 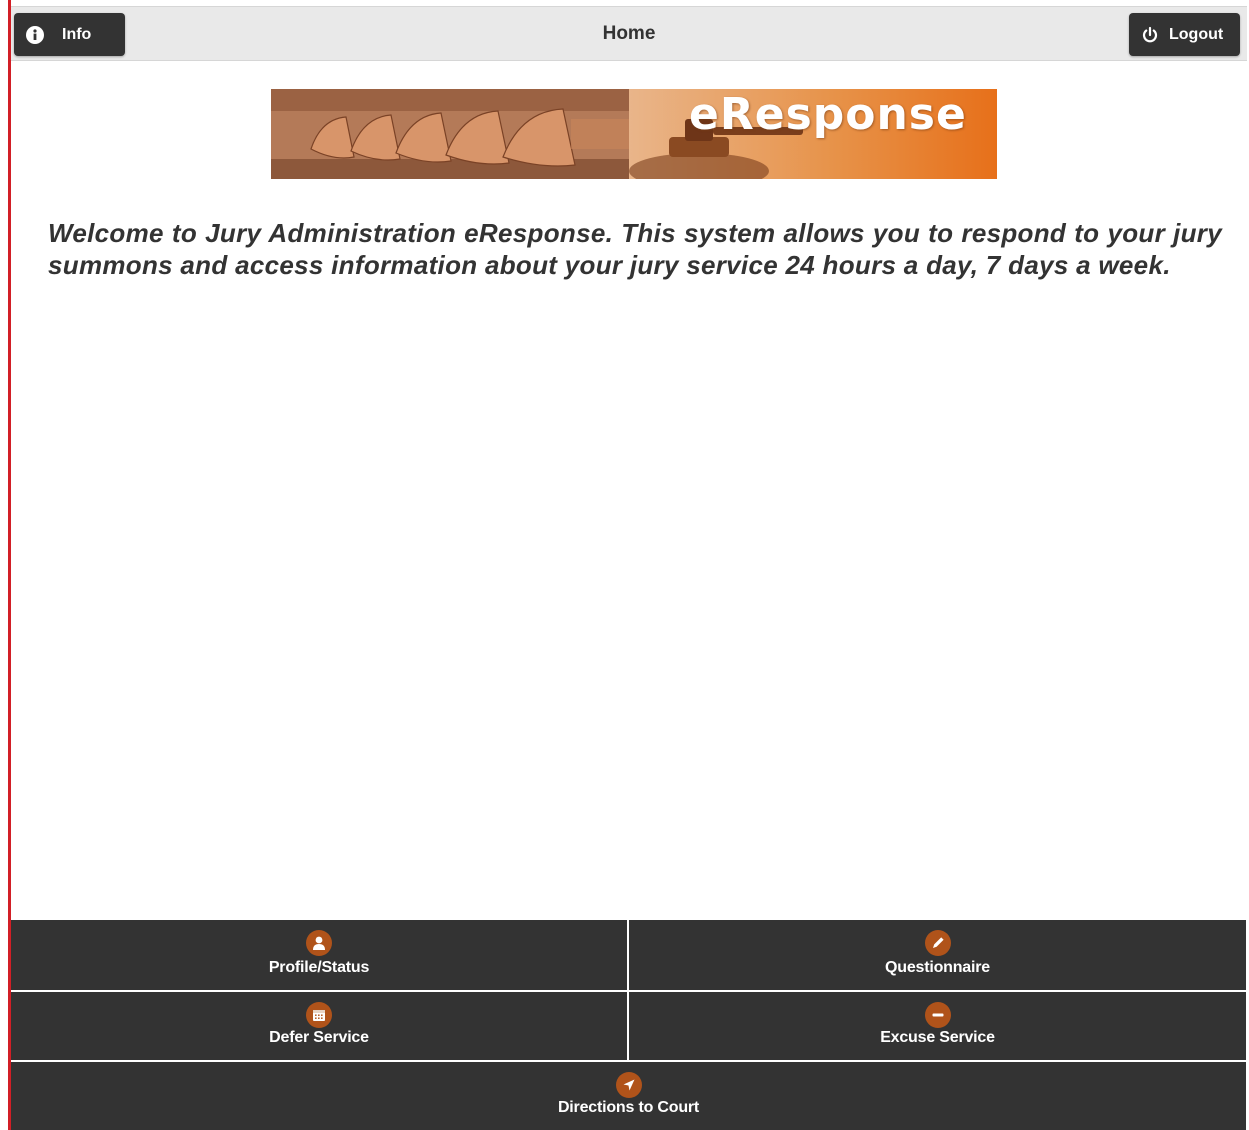 I want to click on eresponse-banner: eResponse, so click(x=634, y=134).